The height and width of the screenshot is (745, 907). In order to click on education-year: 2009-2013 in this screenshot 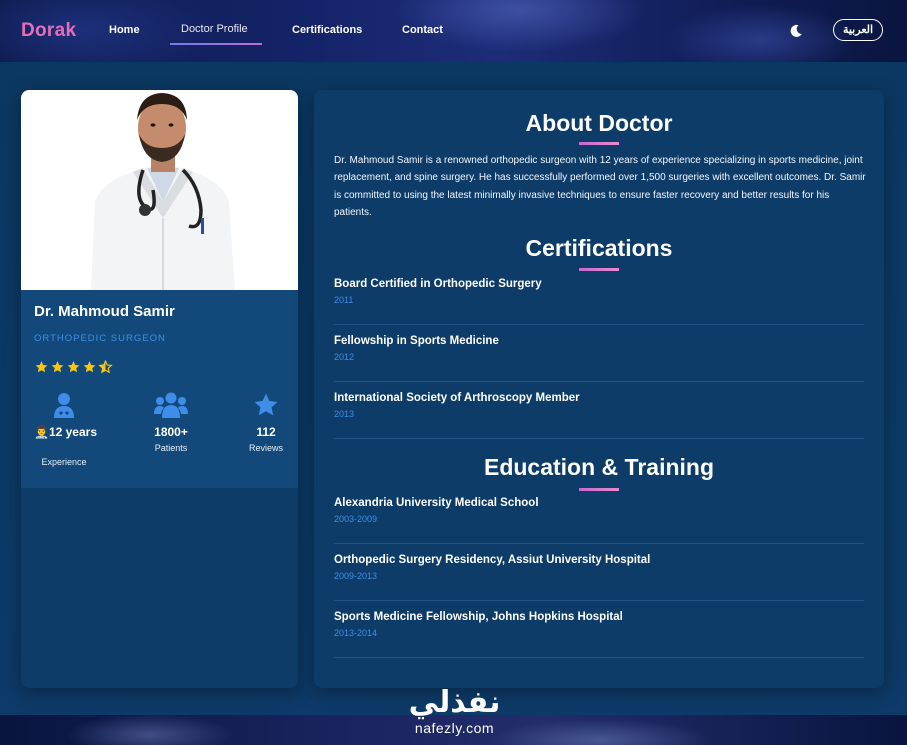, I will do `click(356, 576)`.